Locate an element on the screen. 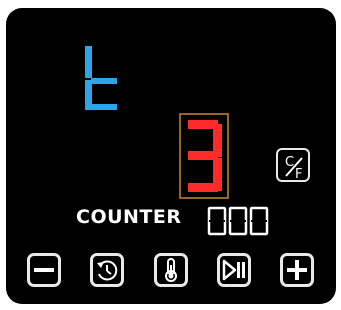  counter-value is located at coordinates (238, 221).